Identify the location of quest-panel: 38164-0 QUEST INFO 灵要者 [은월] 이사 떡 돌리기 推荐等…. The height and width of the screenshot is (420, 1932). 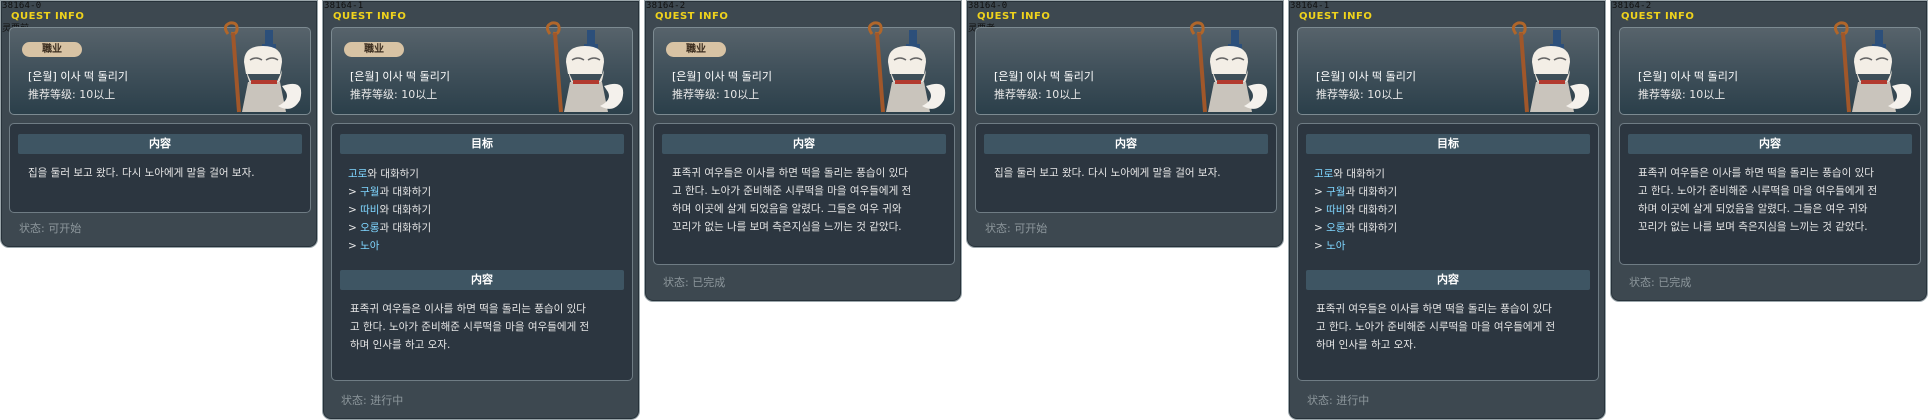
(1125, 124).